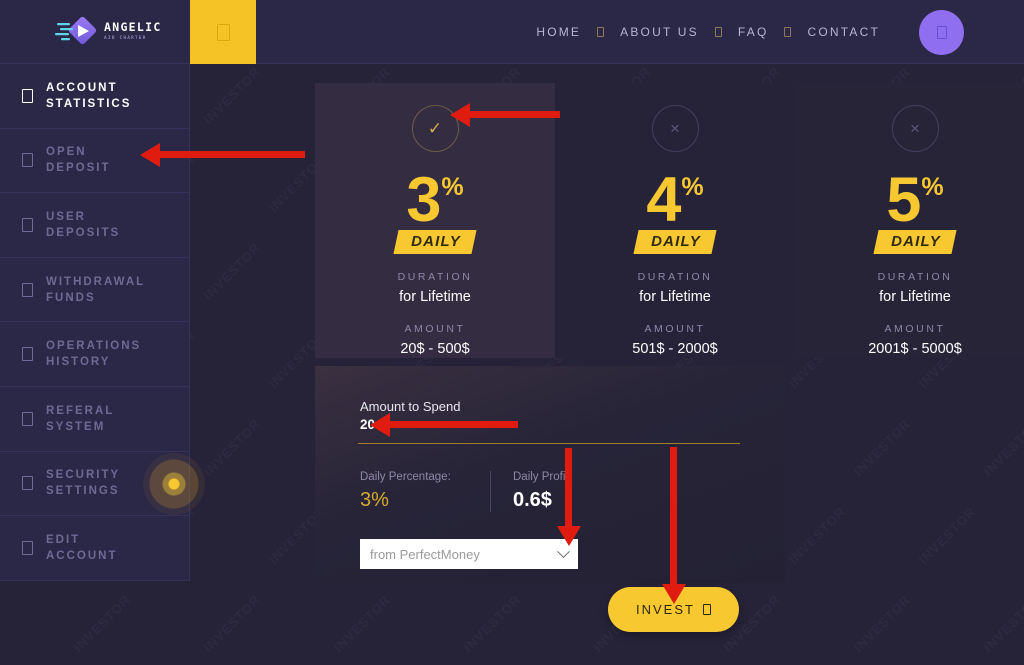 Image resolution: width=1024 pixels, height=665 pixels. Describe the element at coordinates (843, 32) in the screenshot. I see `nav-item-contact: CONTACT` at that location.